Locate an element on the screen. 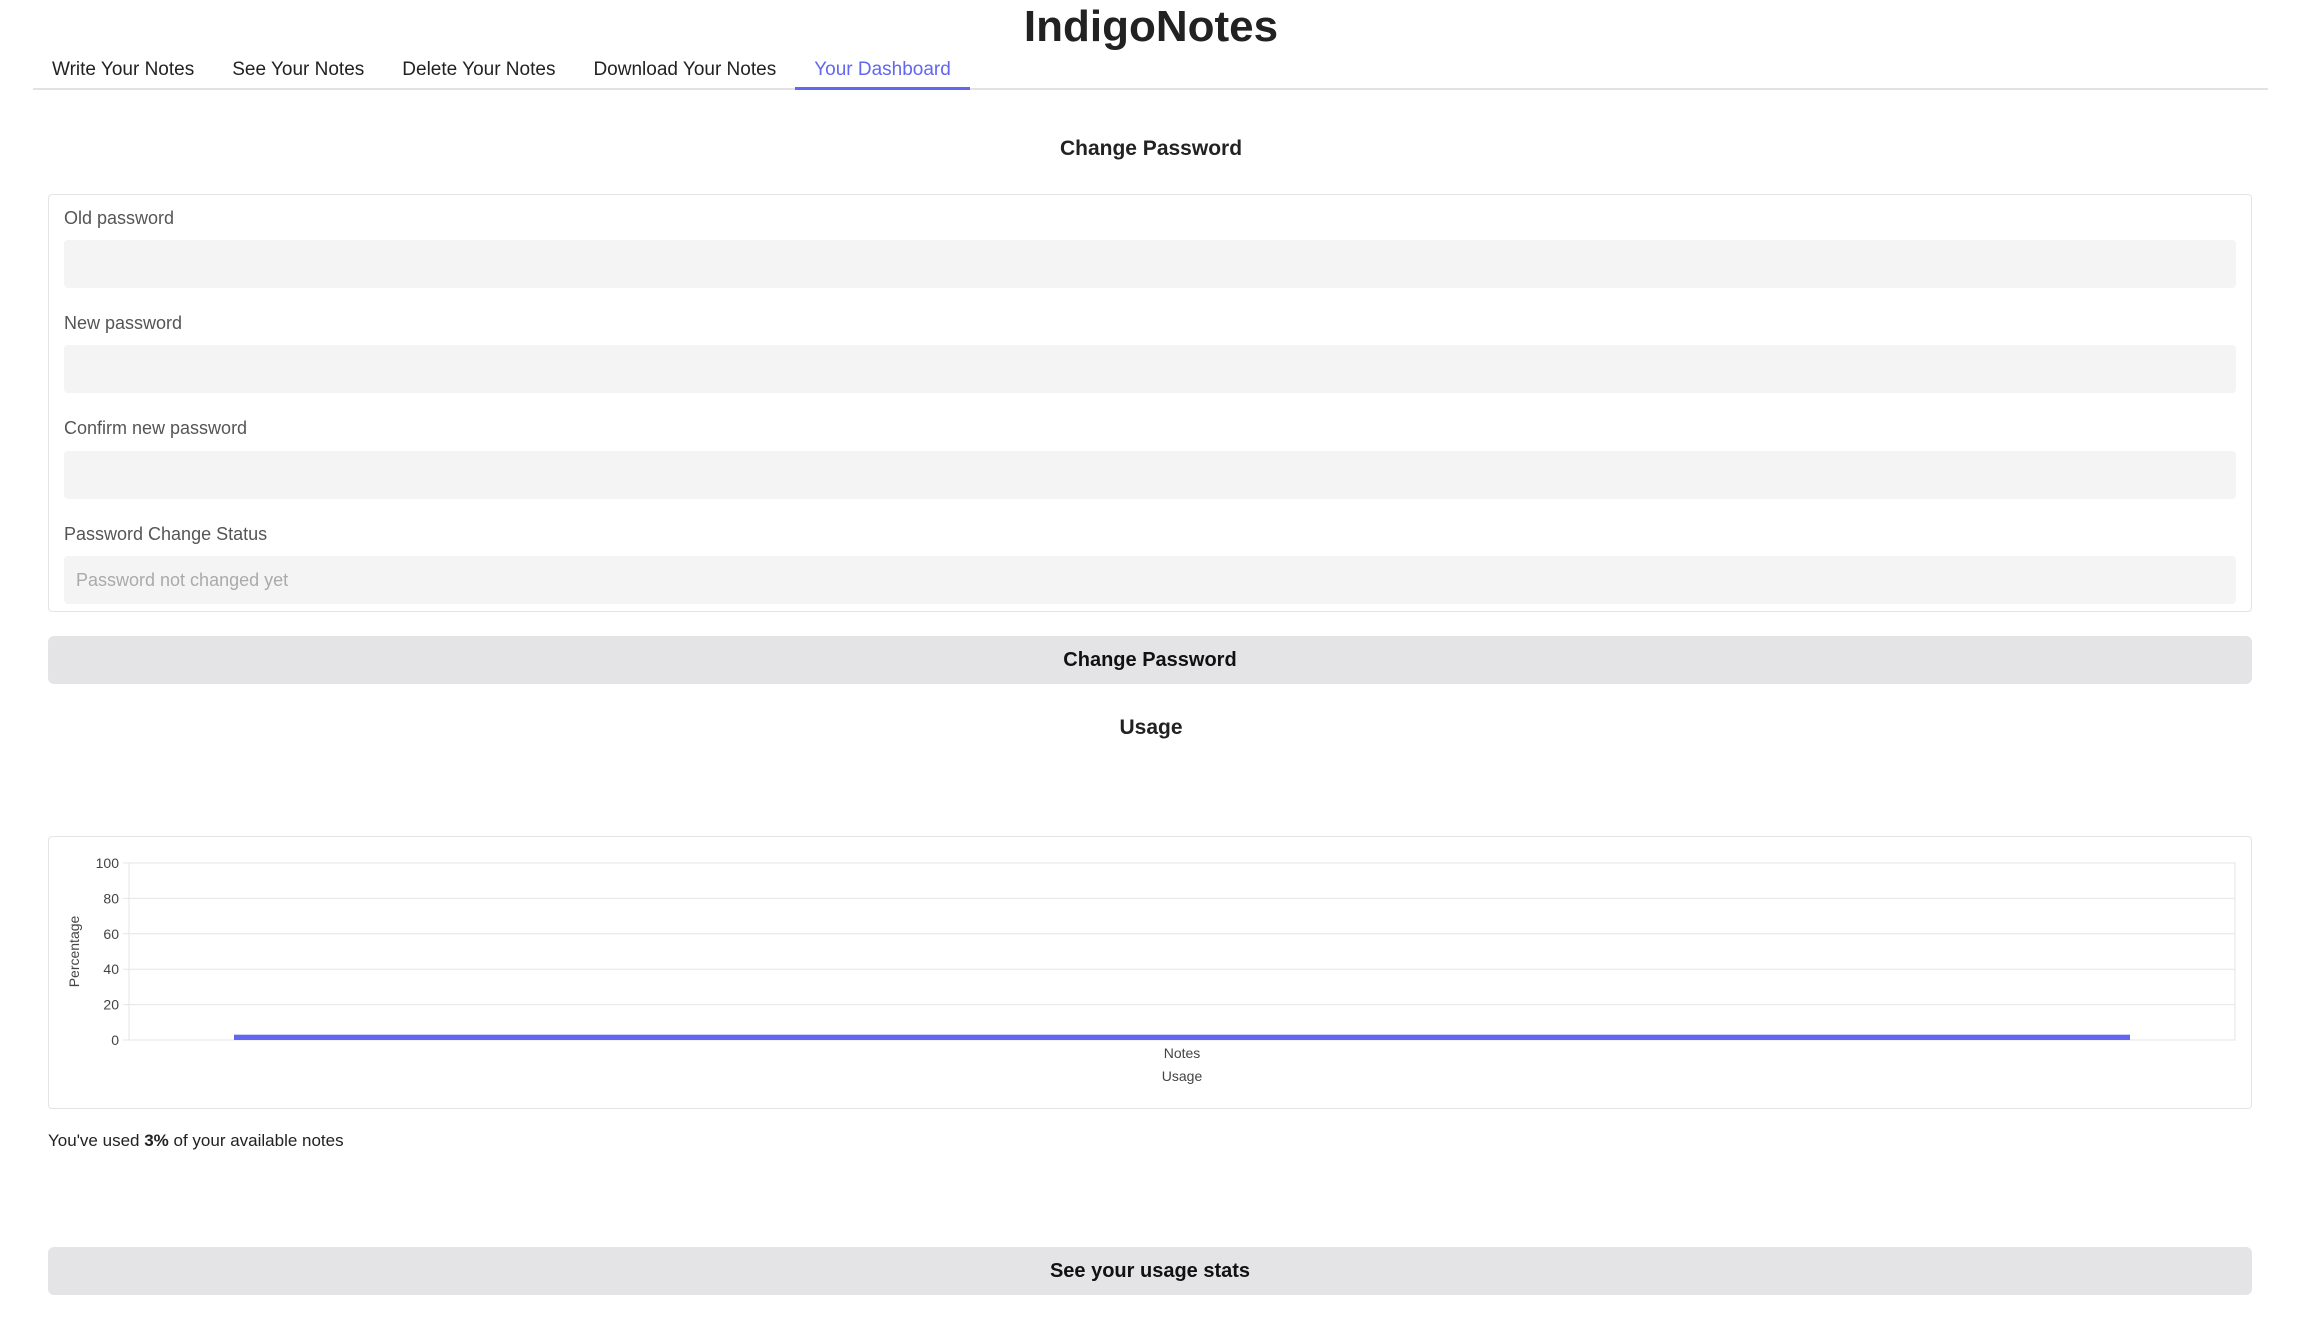 The width and height of the screenshot is (2302, 1320). password-status-label: Password Change Status is located at coordinates (166, 534).